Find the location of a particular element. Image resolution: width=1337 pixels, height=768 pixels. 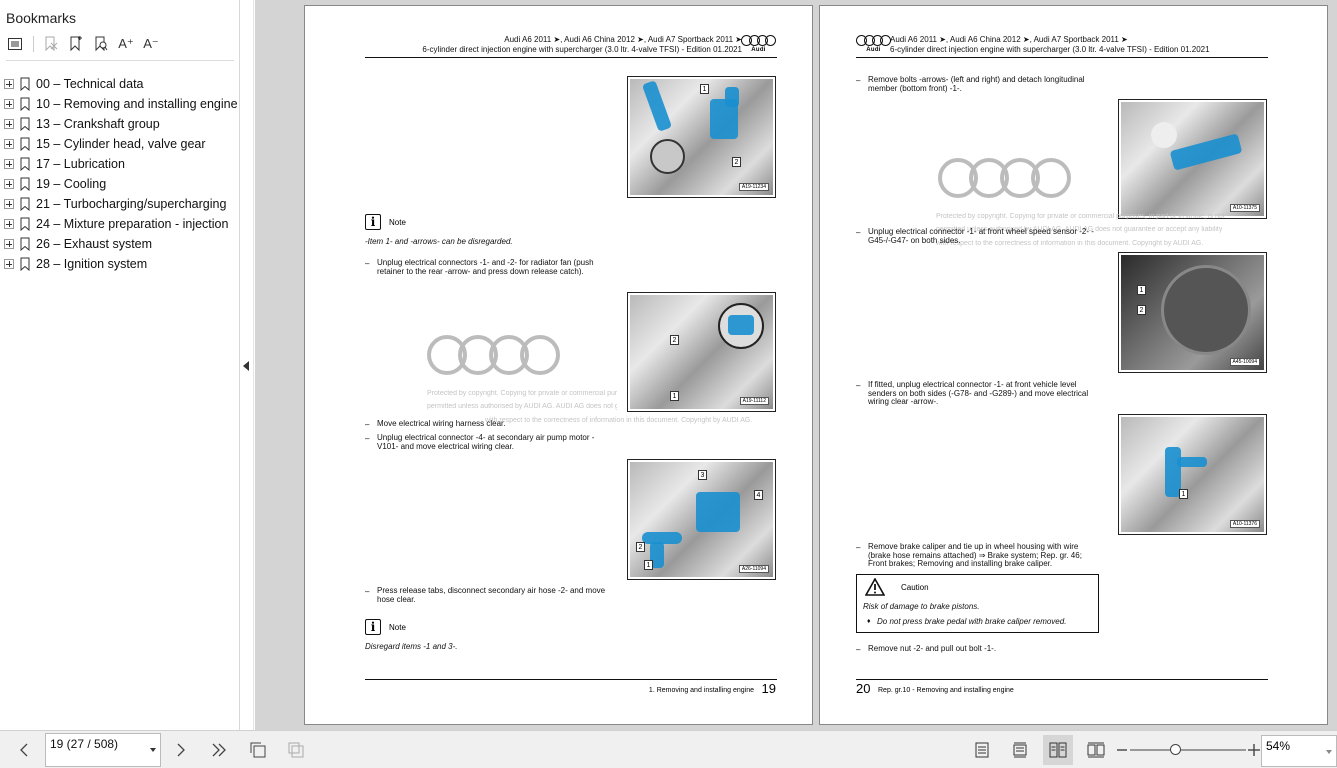

figure-code: A10-11376 is located at coordinates (1244, 524).